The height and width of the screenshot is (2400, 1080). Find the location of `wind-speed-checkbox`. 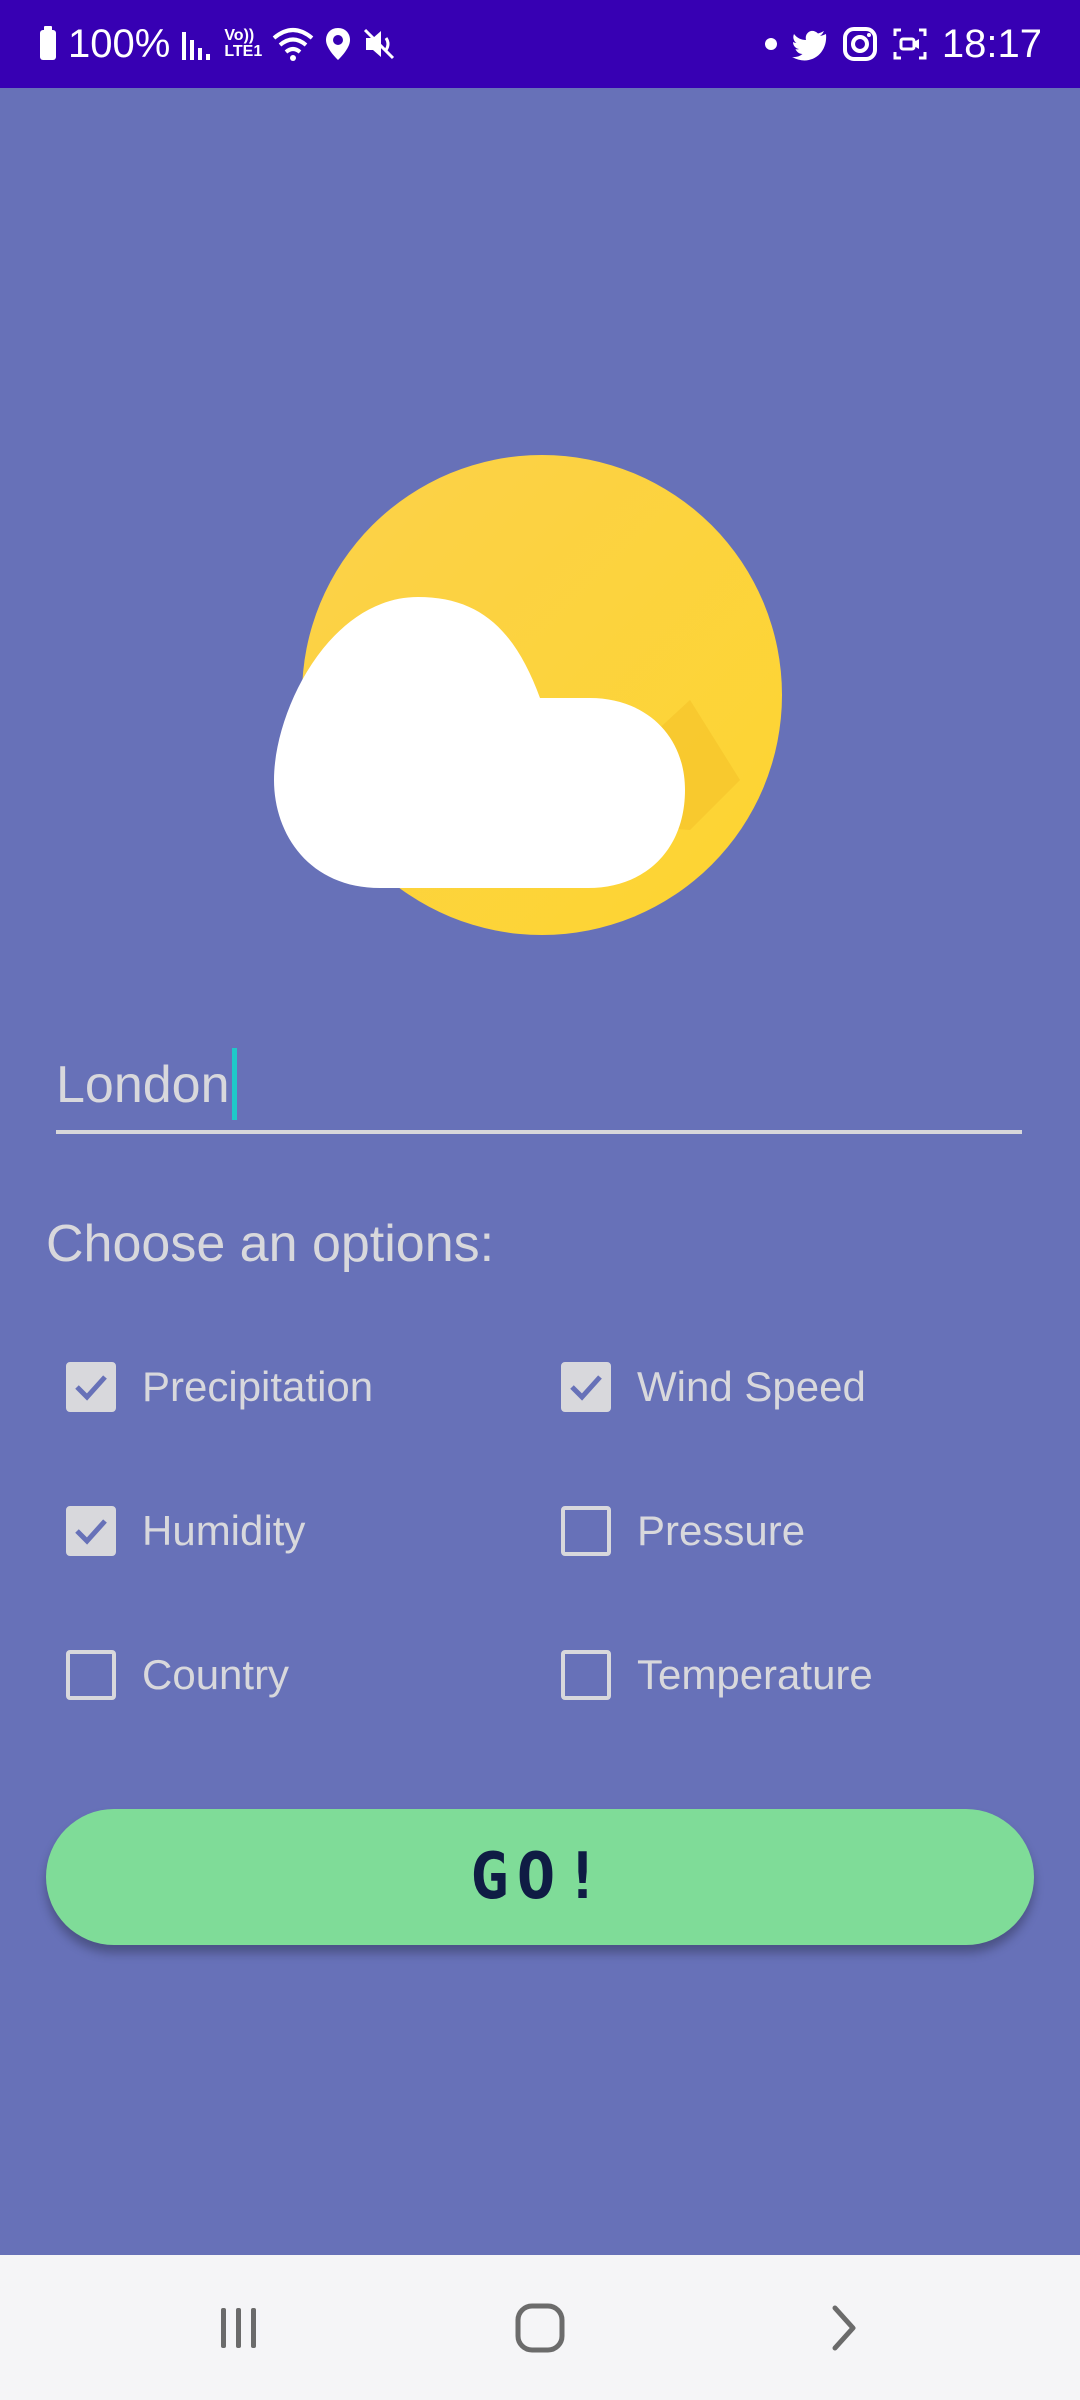

wind-speed-checkbox is located at coordinates (586, 1387).